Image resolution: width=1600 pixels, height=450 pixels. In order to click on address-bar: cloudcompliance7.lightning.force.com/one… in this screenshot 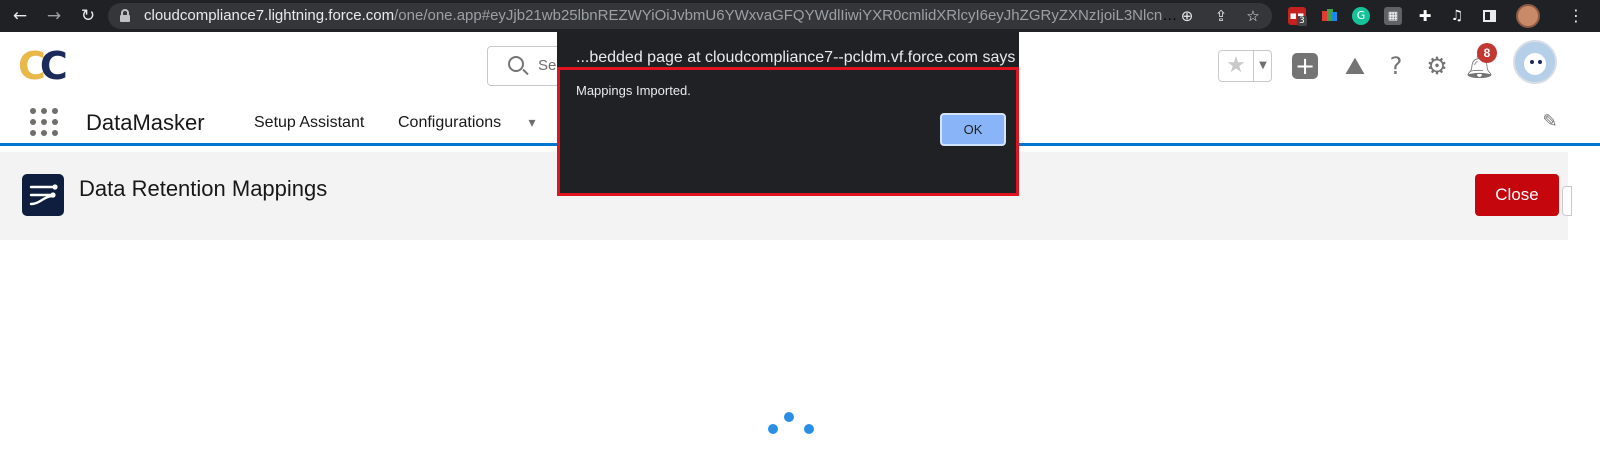, I will do `click(690, 16)`.